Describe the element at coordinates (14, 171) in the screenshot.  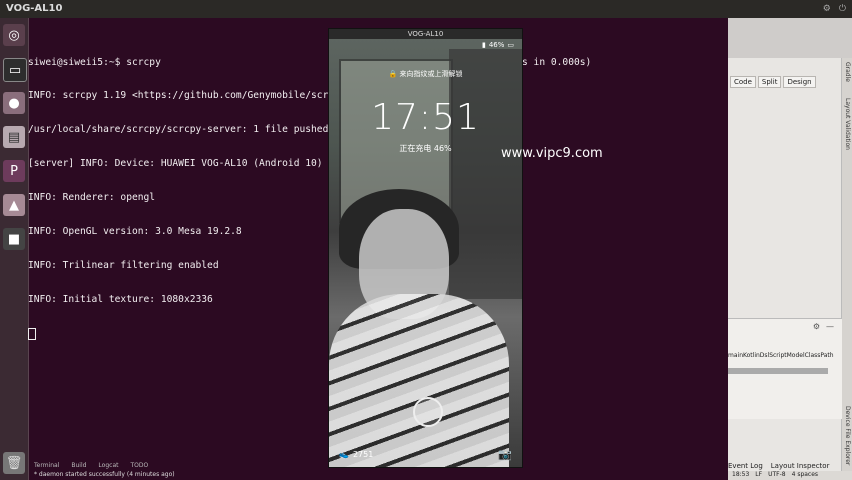
I see `pycharm-icon: P` at that location.